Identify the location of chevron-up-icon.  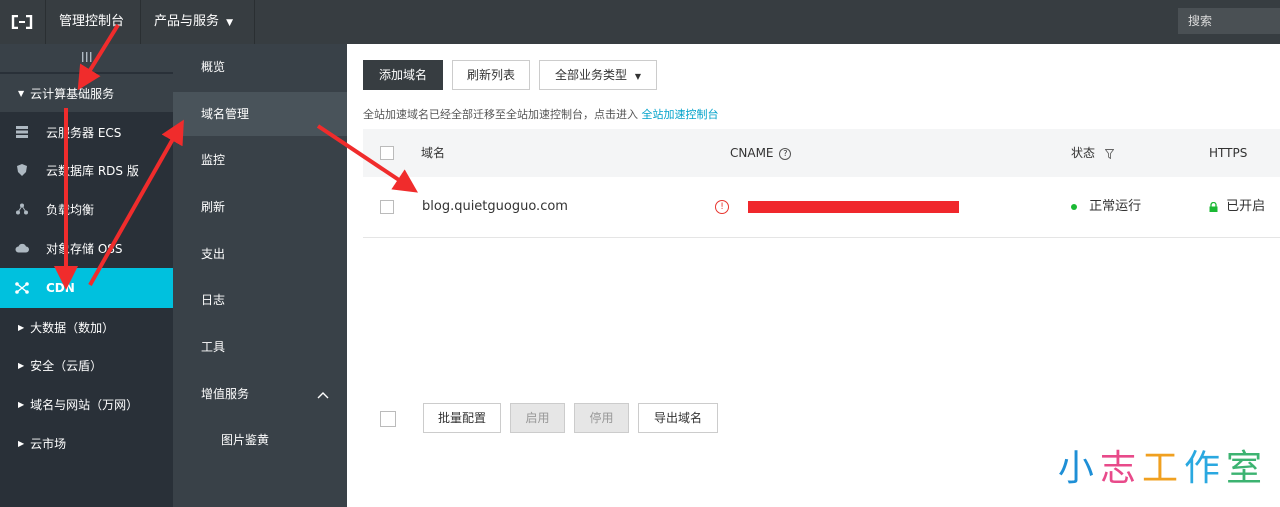
(323, 394).